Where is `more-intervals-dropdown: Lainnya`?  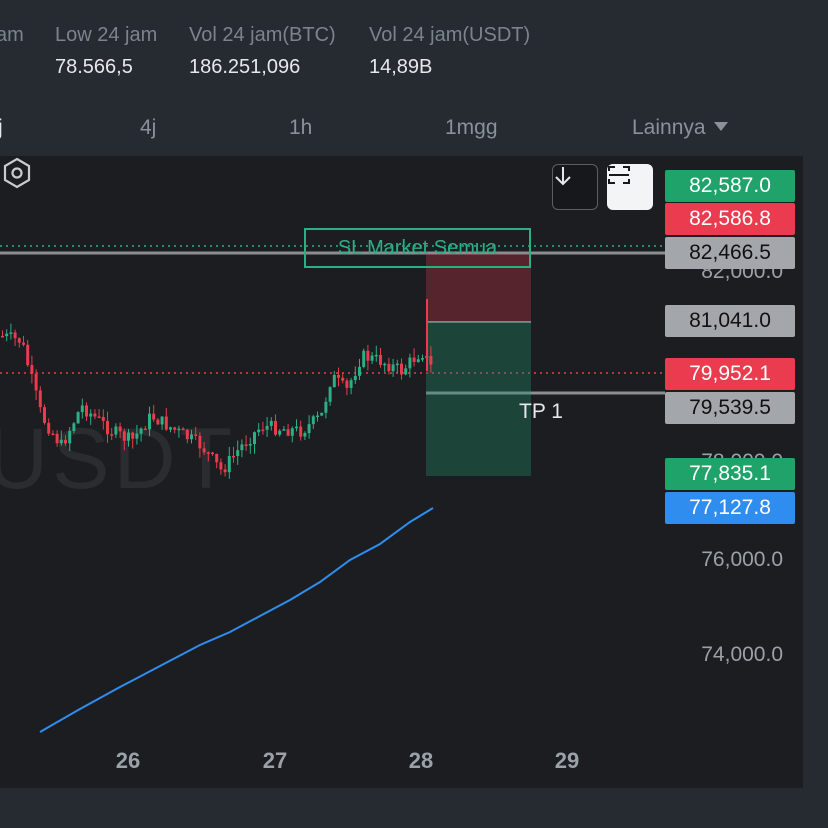 more-intervals-dropdown: Lainnya is located at coordinates (680, 128).